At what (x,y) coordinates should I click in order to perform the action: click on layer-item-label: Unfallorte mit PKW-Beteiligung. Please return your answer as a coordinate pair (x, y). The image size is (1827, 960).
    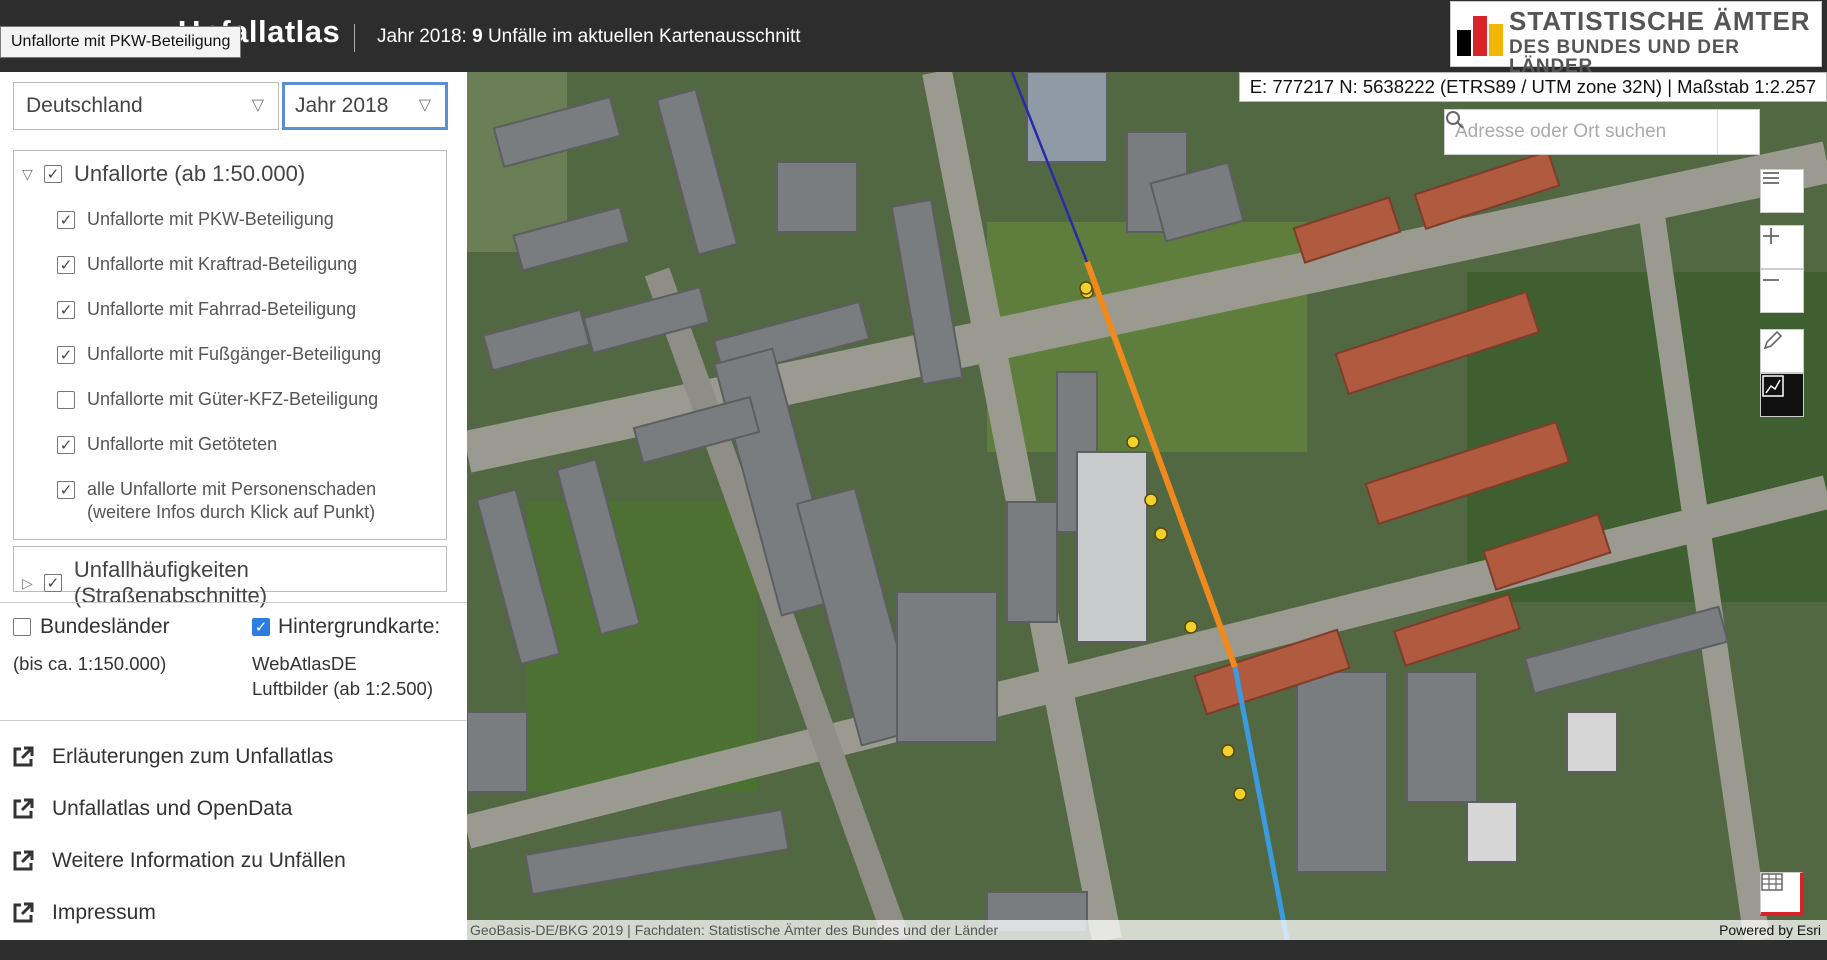
    Looking at the image, I should click on (210, 219).